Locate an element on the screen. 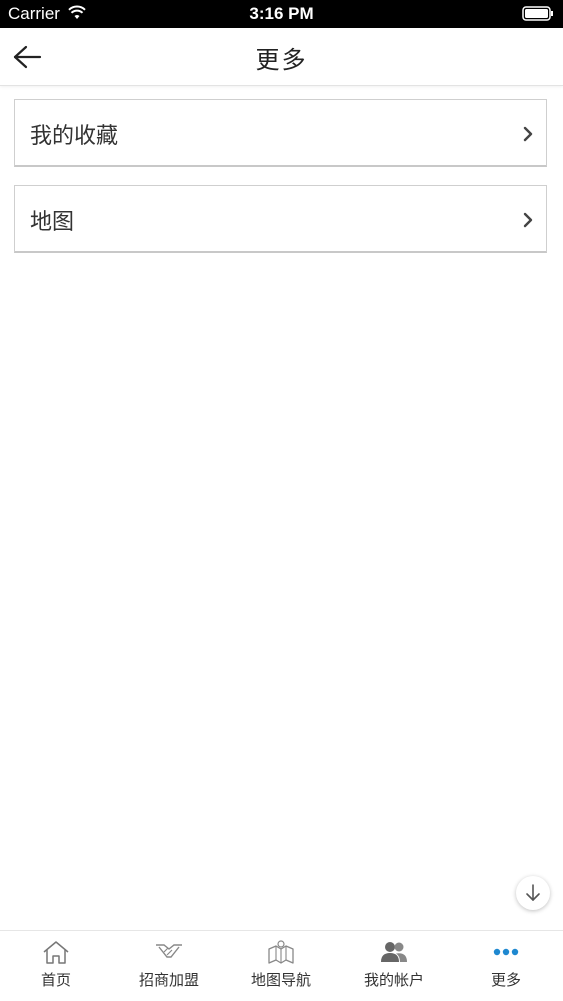  bottom-tab-bar: 首页 招商加盟 地图导航 我的帐户 更多 is located at coordinates (281, 965).